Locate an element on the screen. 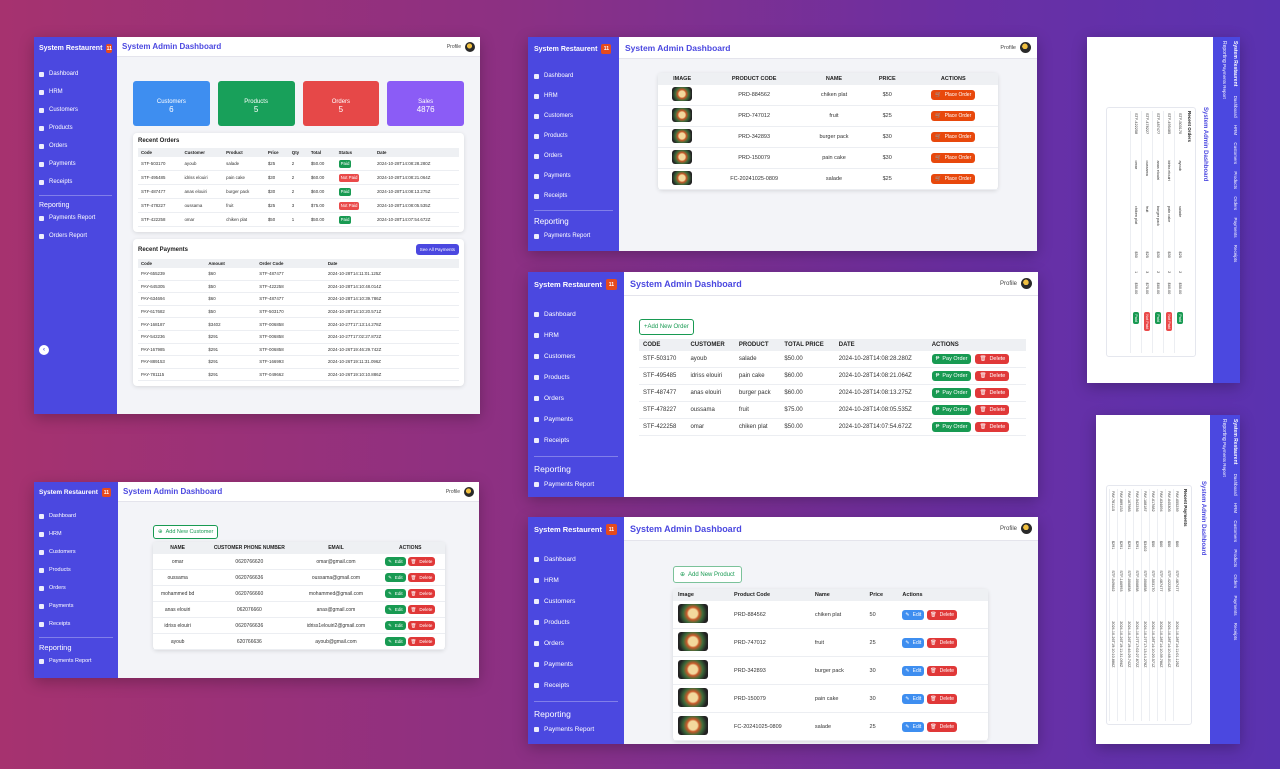 The height and width of the screenshot is (769, 1280). nav-orders-report: Orders Report is located at coordinates (75, 236).